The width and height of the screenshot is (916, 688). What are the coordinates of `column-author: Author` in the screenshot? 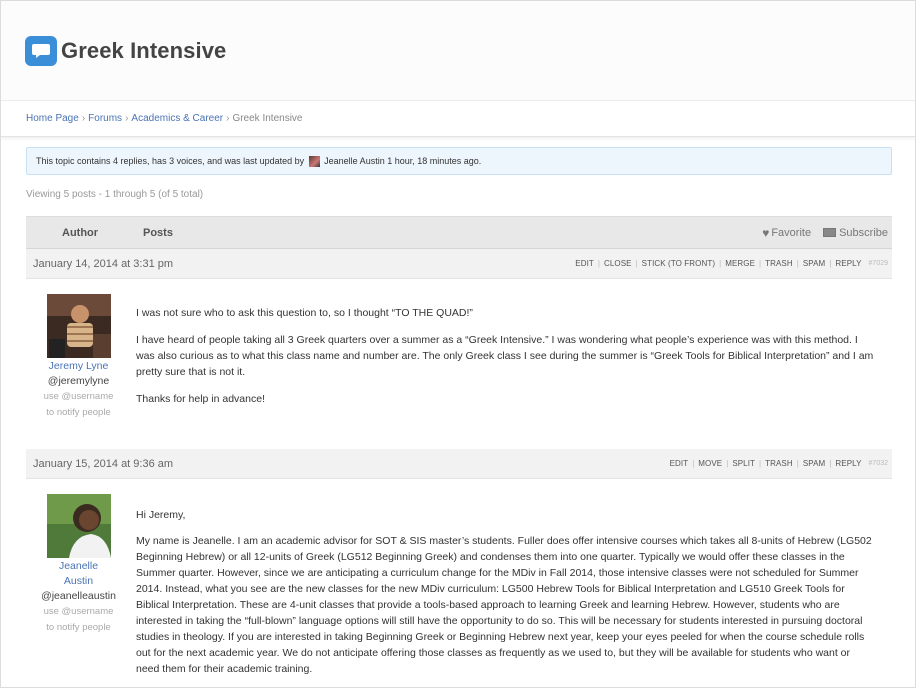 It's located at (80, 232).